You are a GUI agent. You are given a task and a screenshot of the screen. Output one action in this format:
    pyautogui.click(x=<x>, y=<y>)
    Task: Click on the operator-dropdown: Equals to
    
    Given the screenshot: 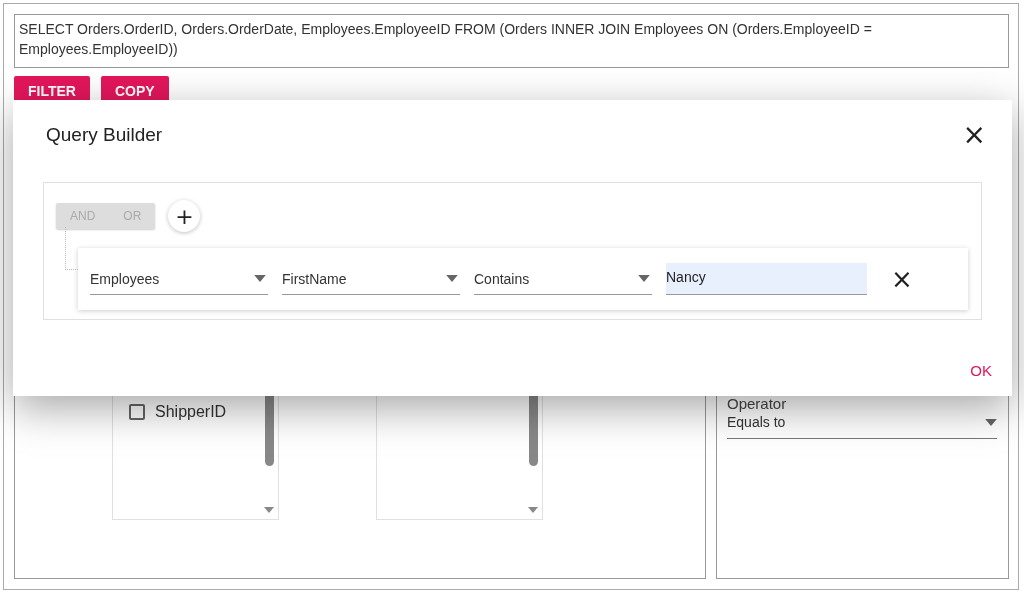 What is the action you would take?
    pyautogui.click(x=862, y=426)
    